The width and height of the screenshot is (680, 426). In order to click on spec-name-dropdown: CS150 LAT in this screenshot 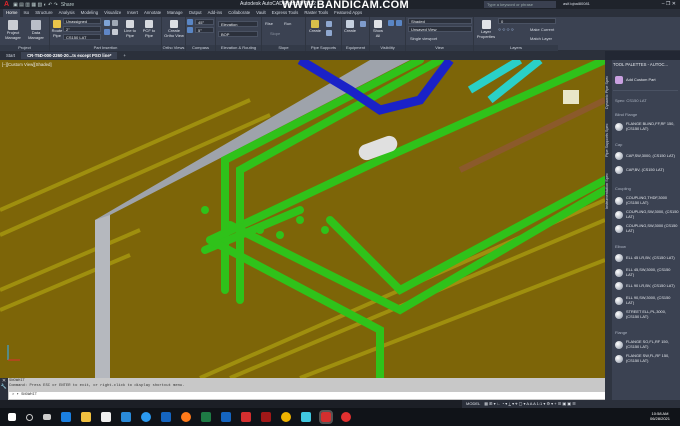, I will do `click(82, 37)`.